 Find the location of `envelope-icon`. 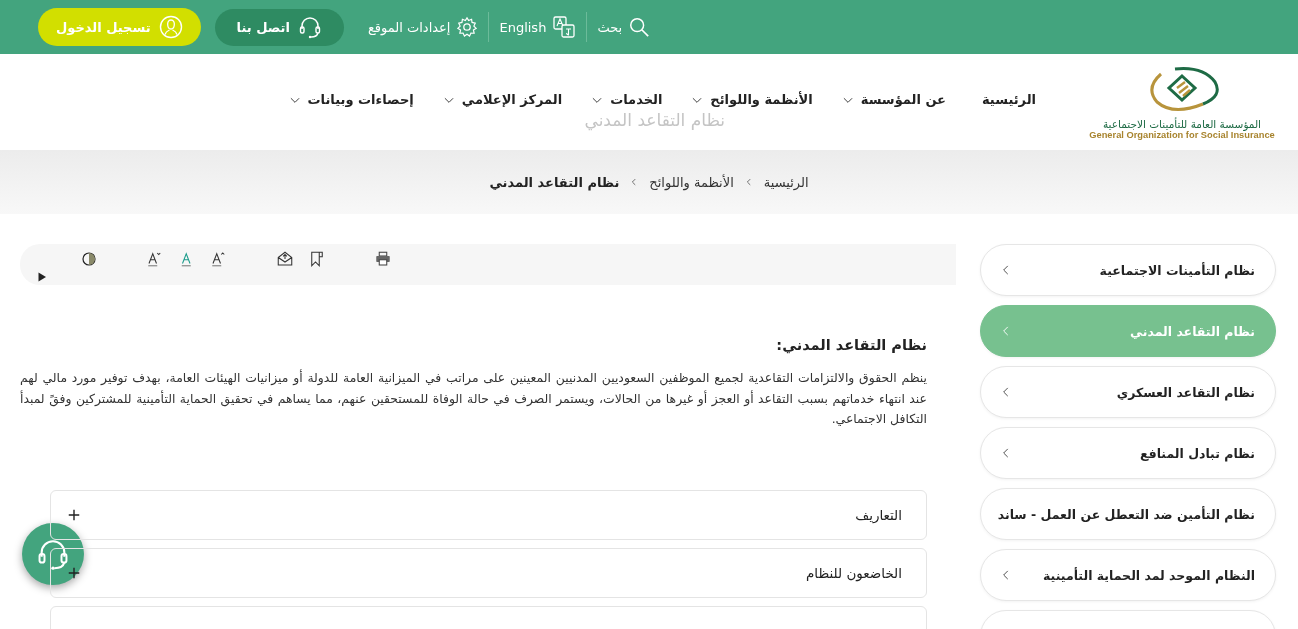

envelope-icon is located at coordinates (285, 259).